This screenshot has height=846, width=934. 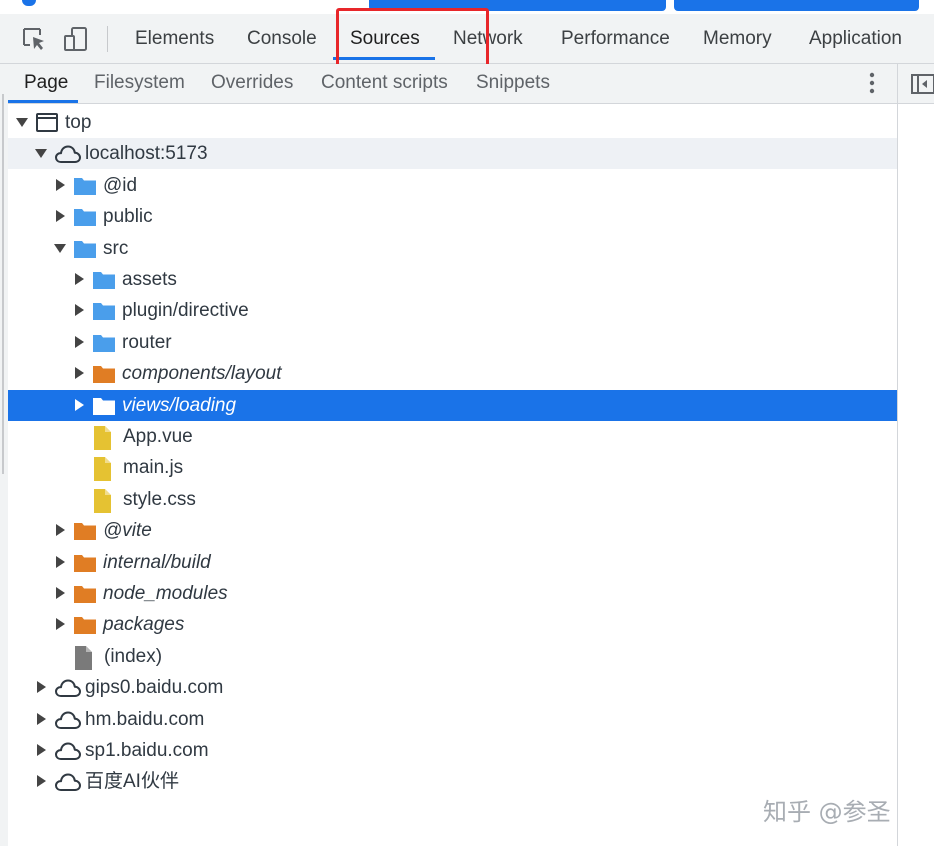 I want to click on subtab-overrides: Overrides, so click(x=252, y=83).